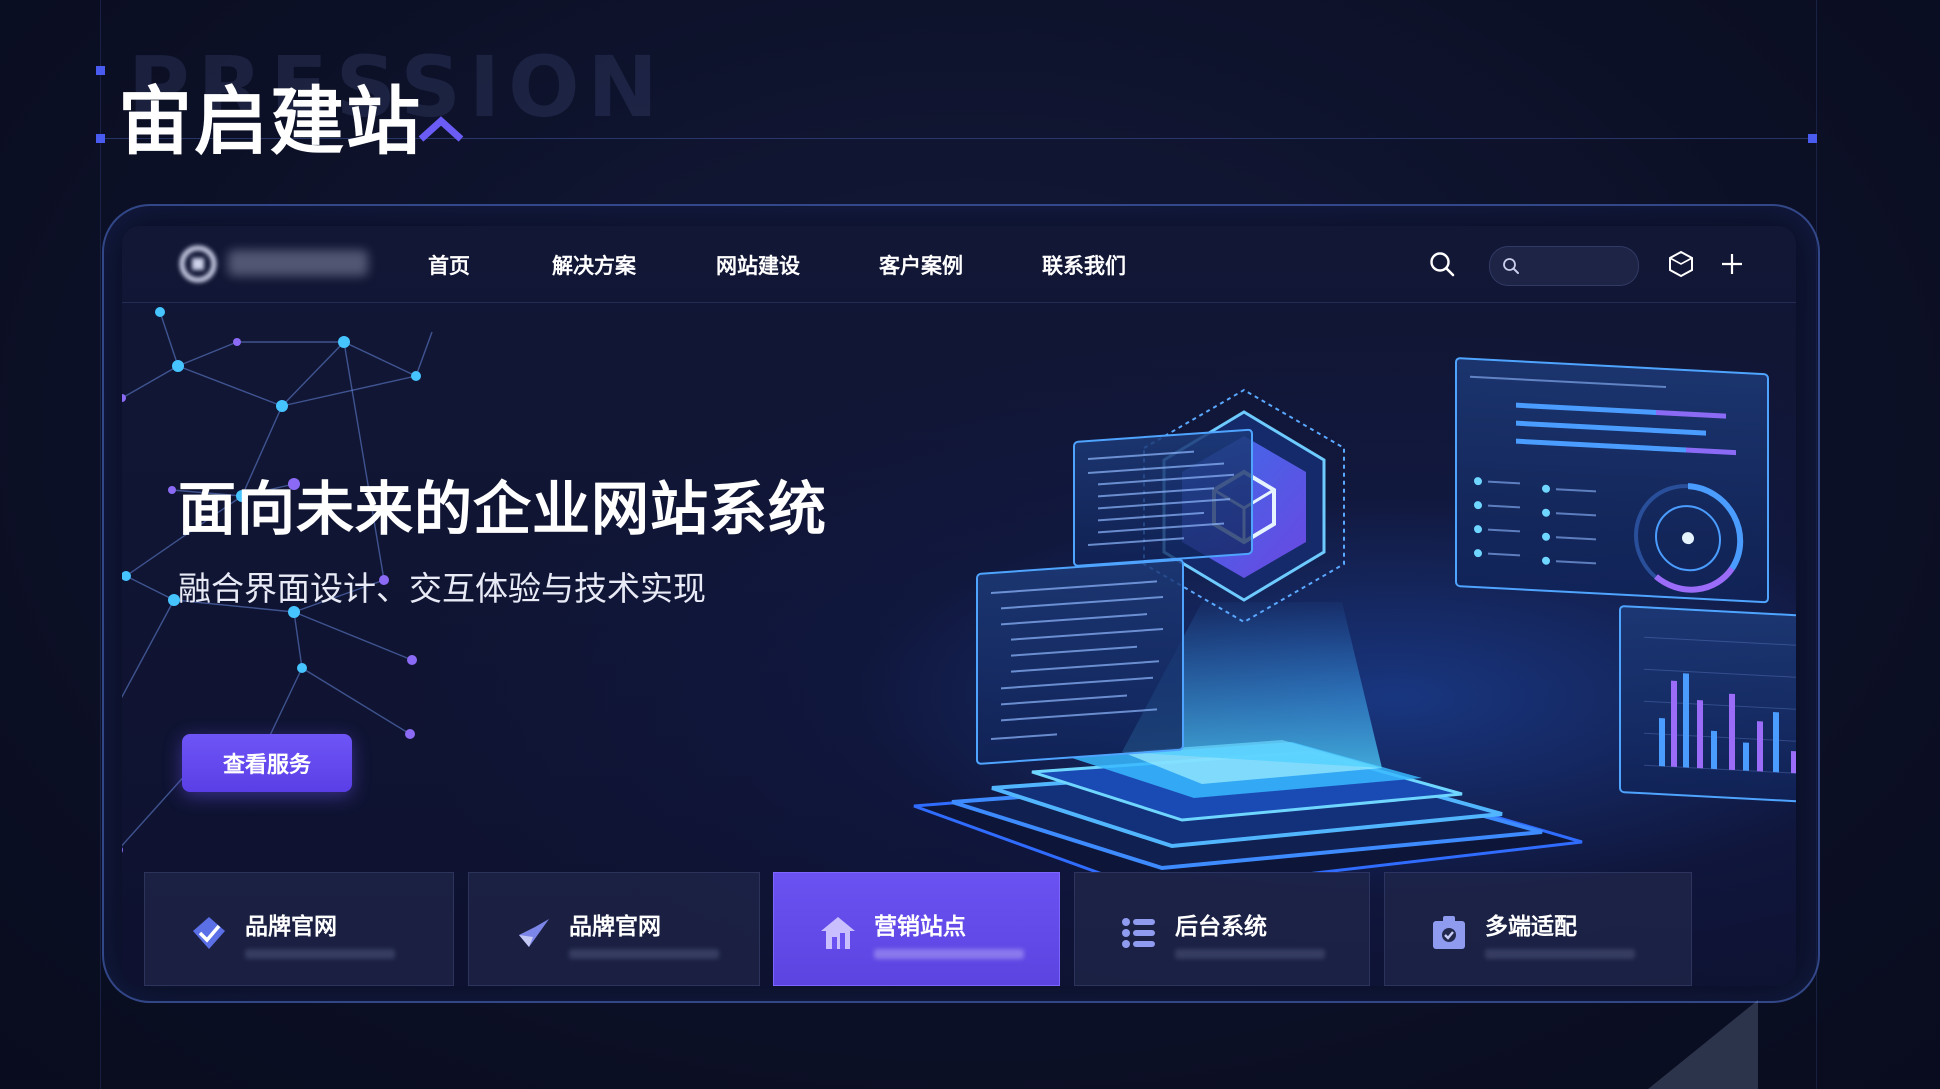 The image size is (1940, 1089). Describe the element at coordinates (1138, 933) in the screenshot. I see `list-icon` at that location.